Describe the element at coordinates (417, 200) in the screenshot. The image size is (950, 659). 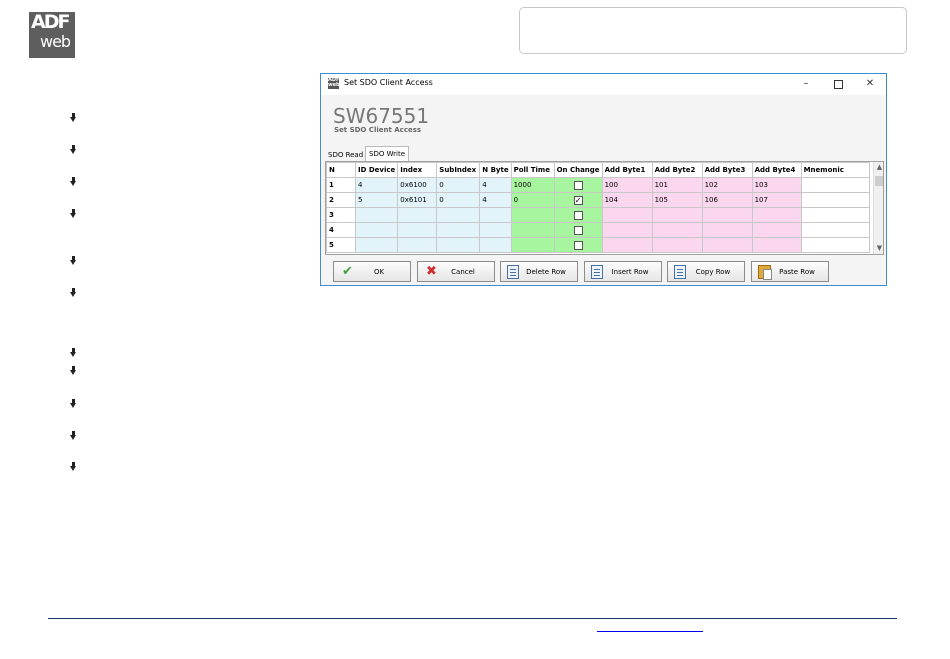
I see `index-cell: 0x6101` at that location.